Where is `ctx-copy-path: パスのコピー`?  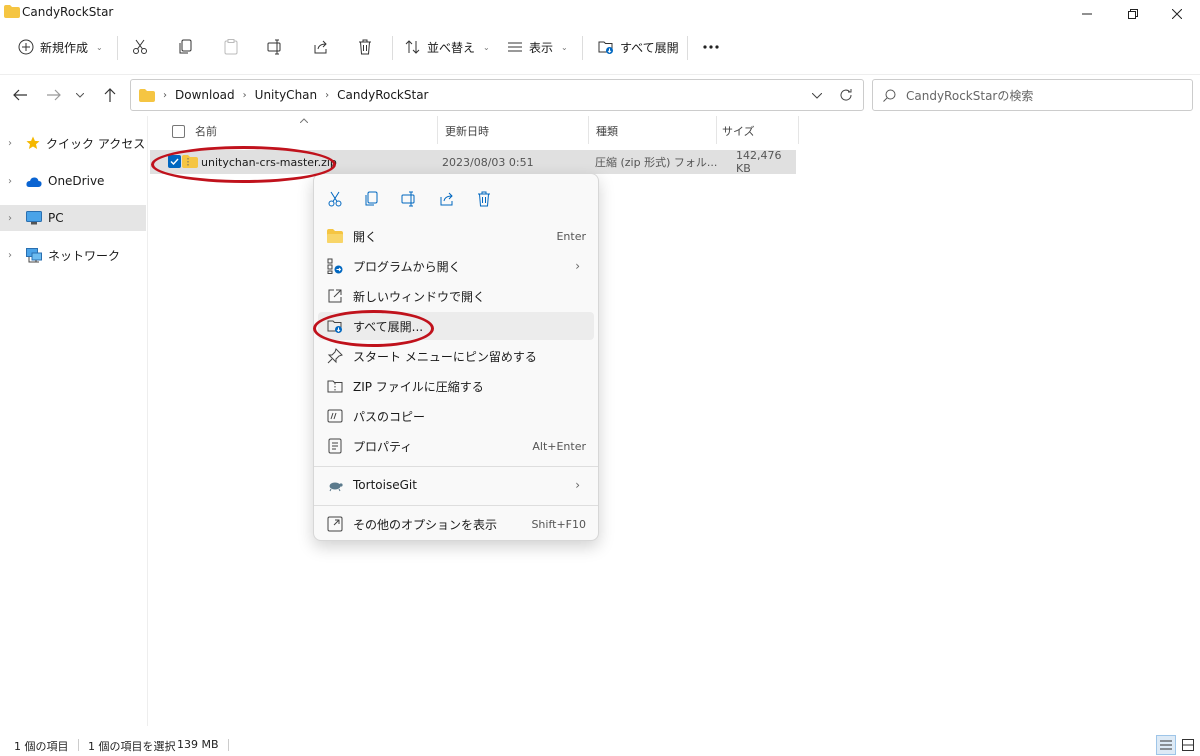 ctx-copy-path: パスのコピー is located at coordinates (456, 416).